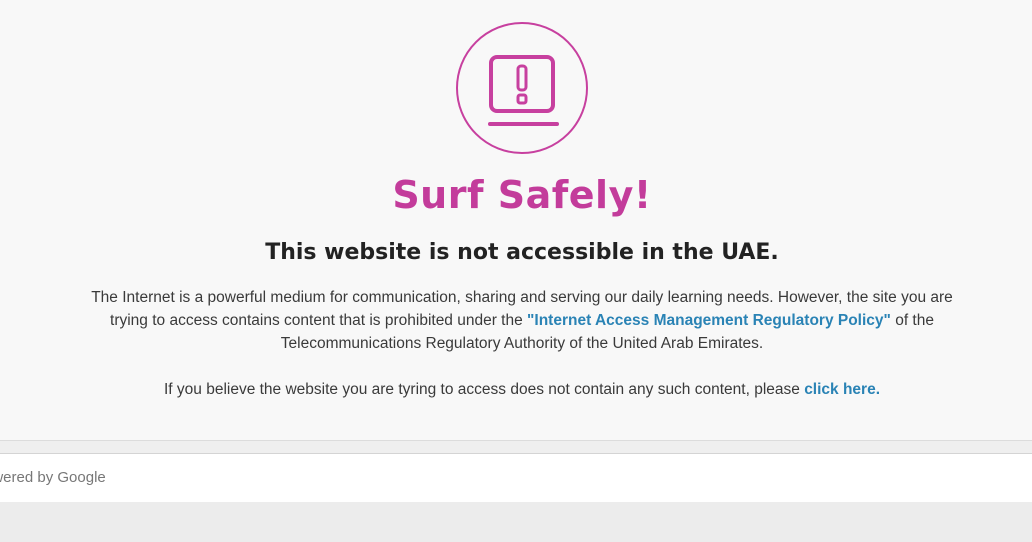 Image resolution: width=1032 pixels, height=542 pixels. What do you see at coordinates (516, 446) in the screenshot?
I see `divider-band` at bounding box center [516, 446].